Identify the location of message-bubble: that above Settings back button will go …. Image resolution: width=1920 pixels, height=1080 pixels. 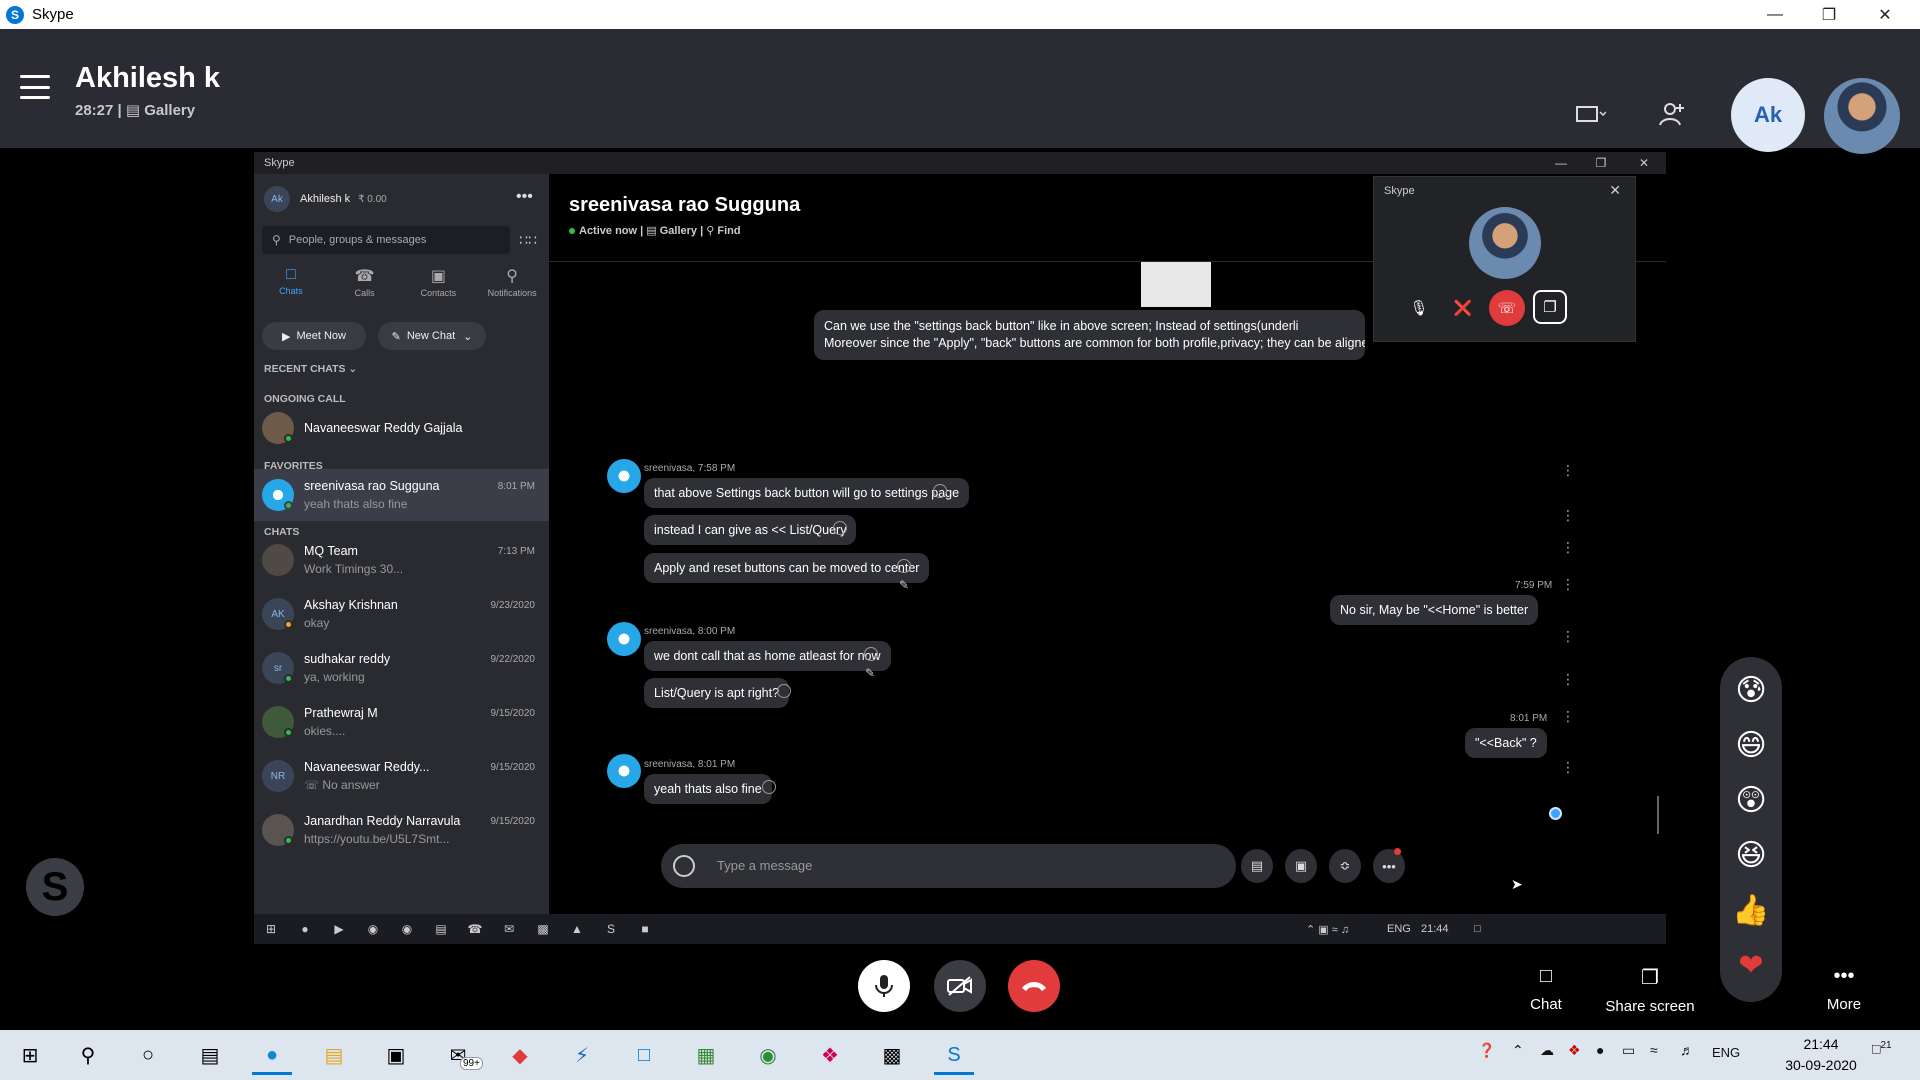
(807, 493).